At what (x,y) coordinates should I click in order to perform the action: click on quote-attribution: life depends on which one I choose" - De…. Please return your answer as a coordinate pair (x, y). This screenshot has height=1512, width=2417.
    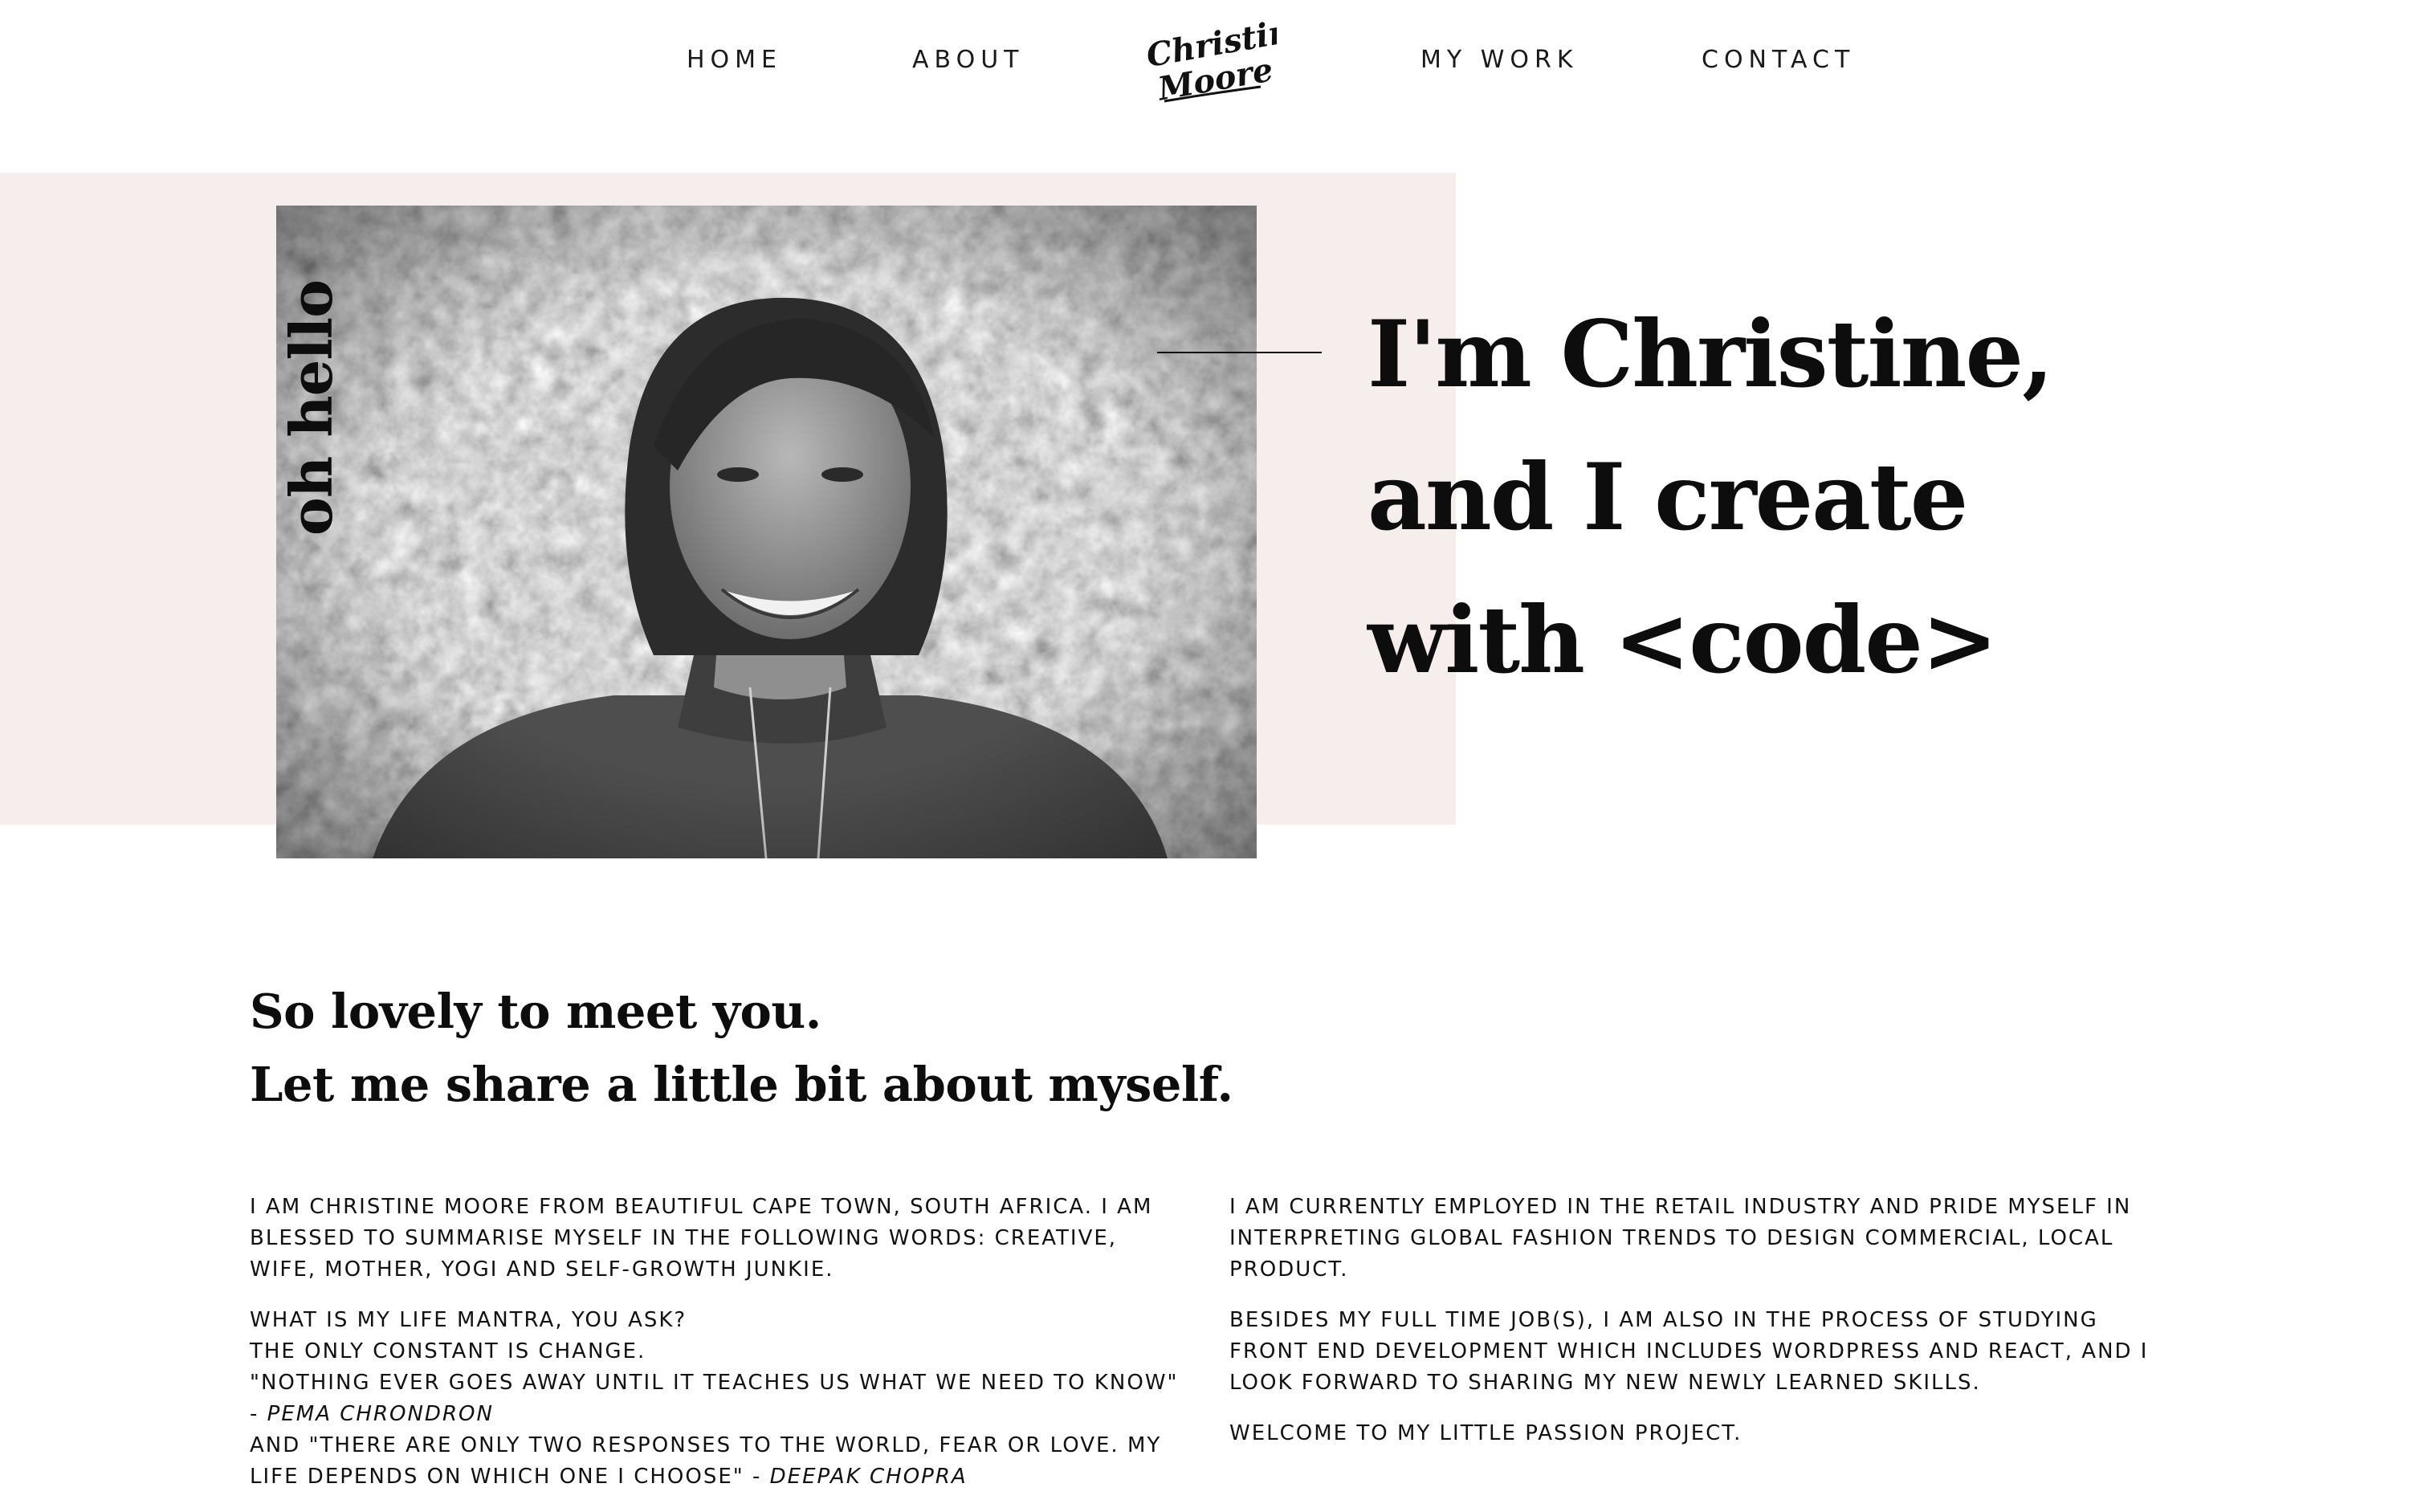
    Looking at the image, I should click on (735, 1477).